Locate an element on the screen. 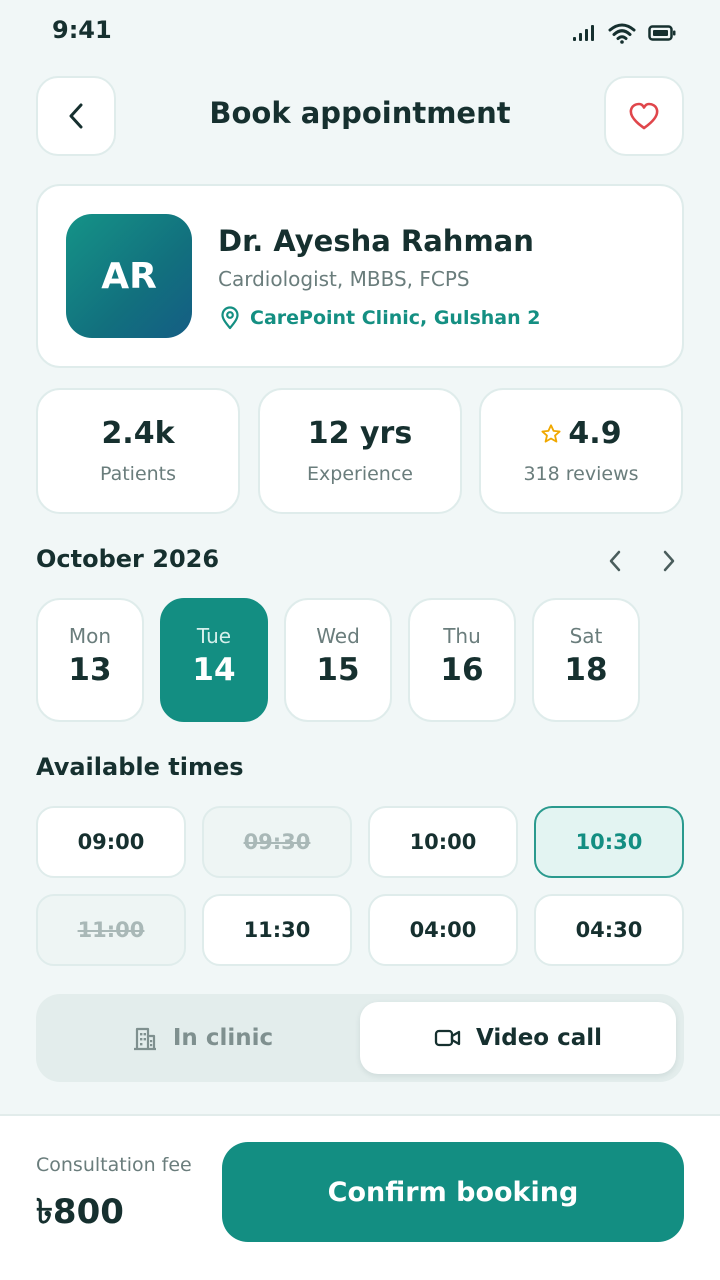  stat-value: 12 yrs is located at coordinates (360, 433).